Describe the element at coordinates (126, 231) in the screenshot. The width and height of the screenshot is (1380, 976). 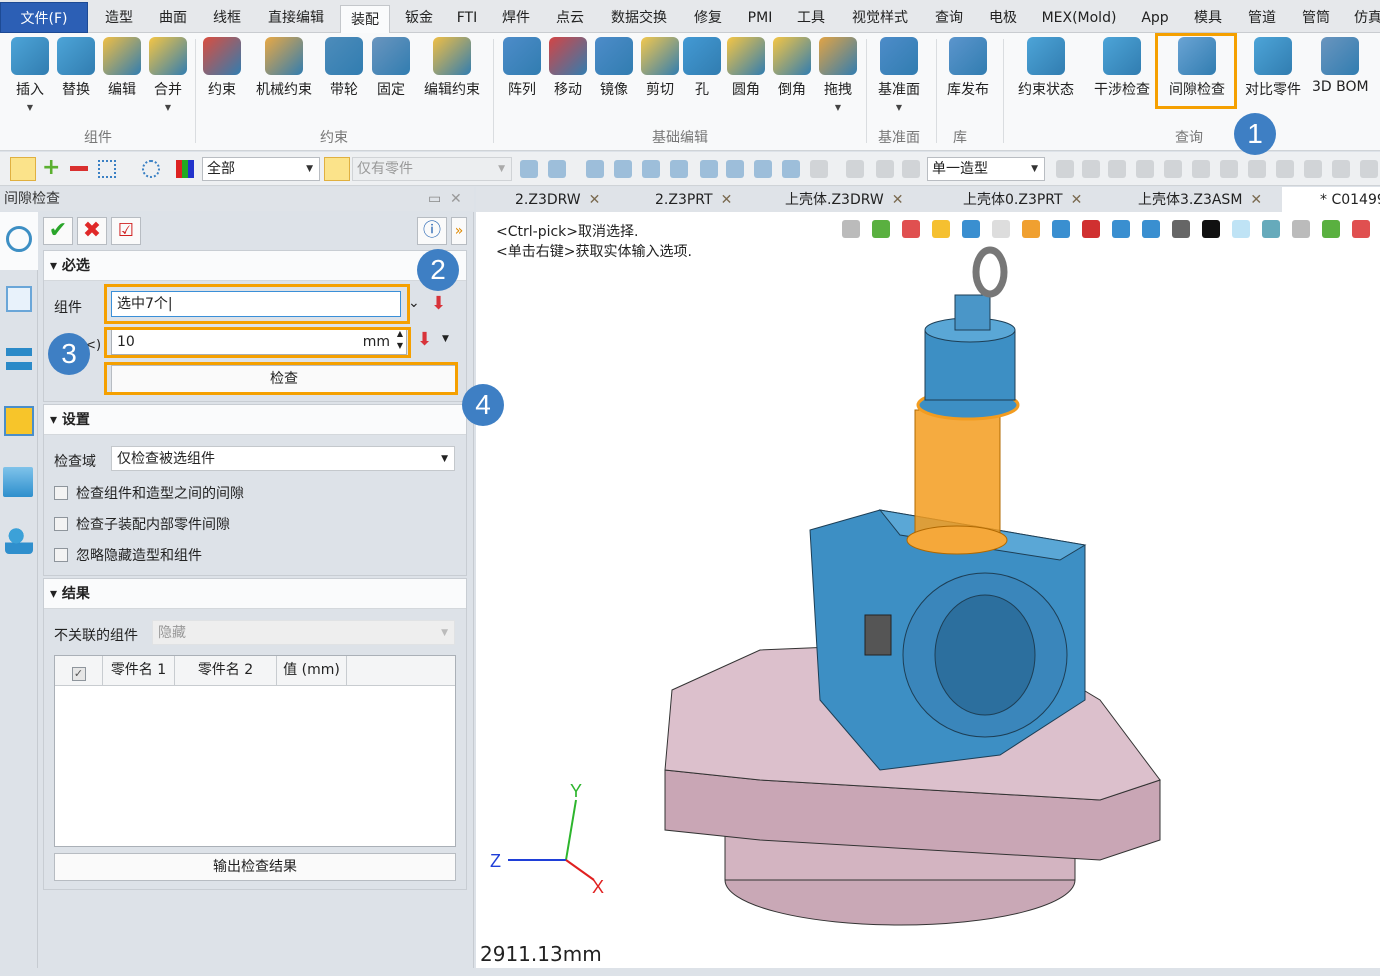
I see `apply-button: ☑` at that location.